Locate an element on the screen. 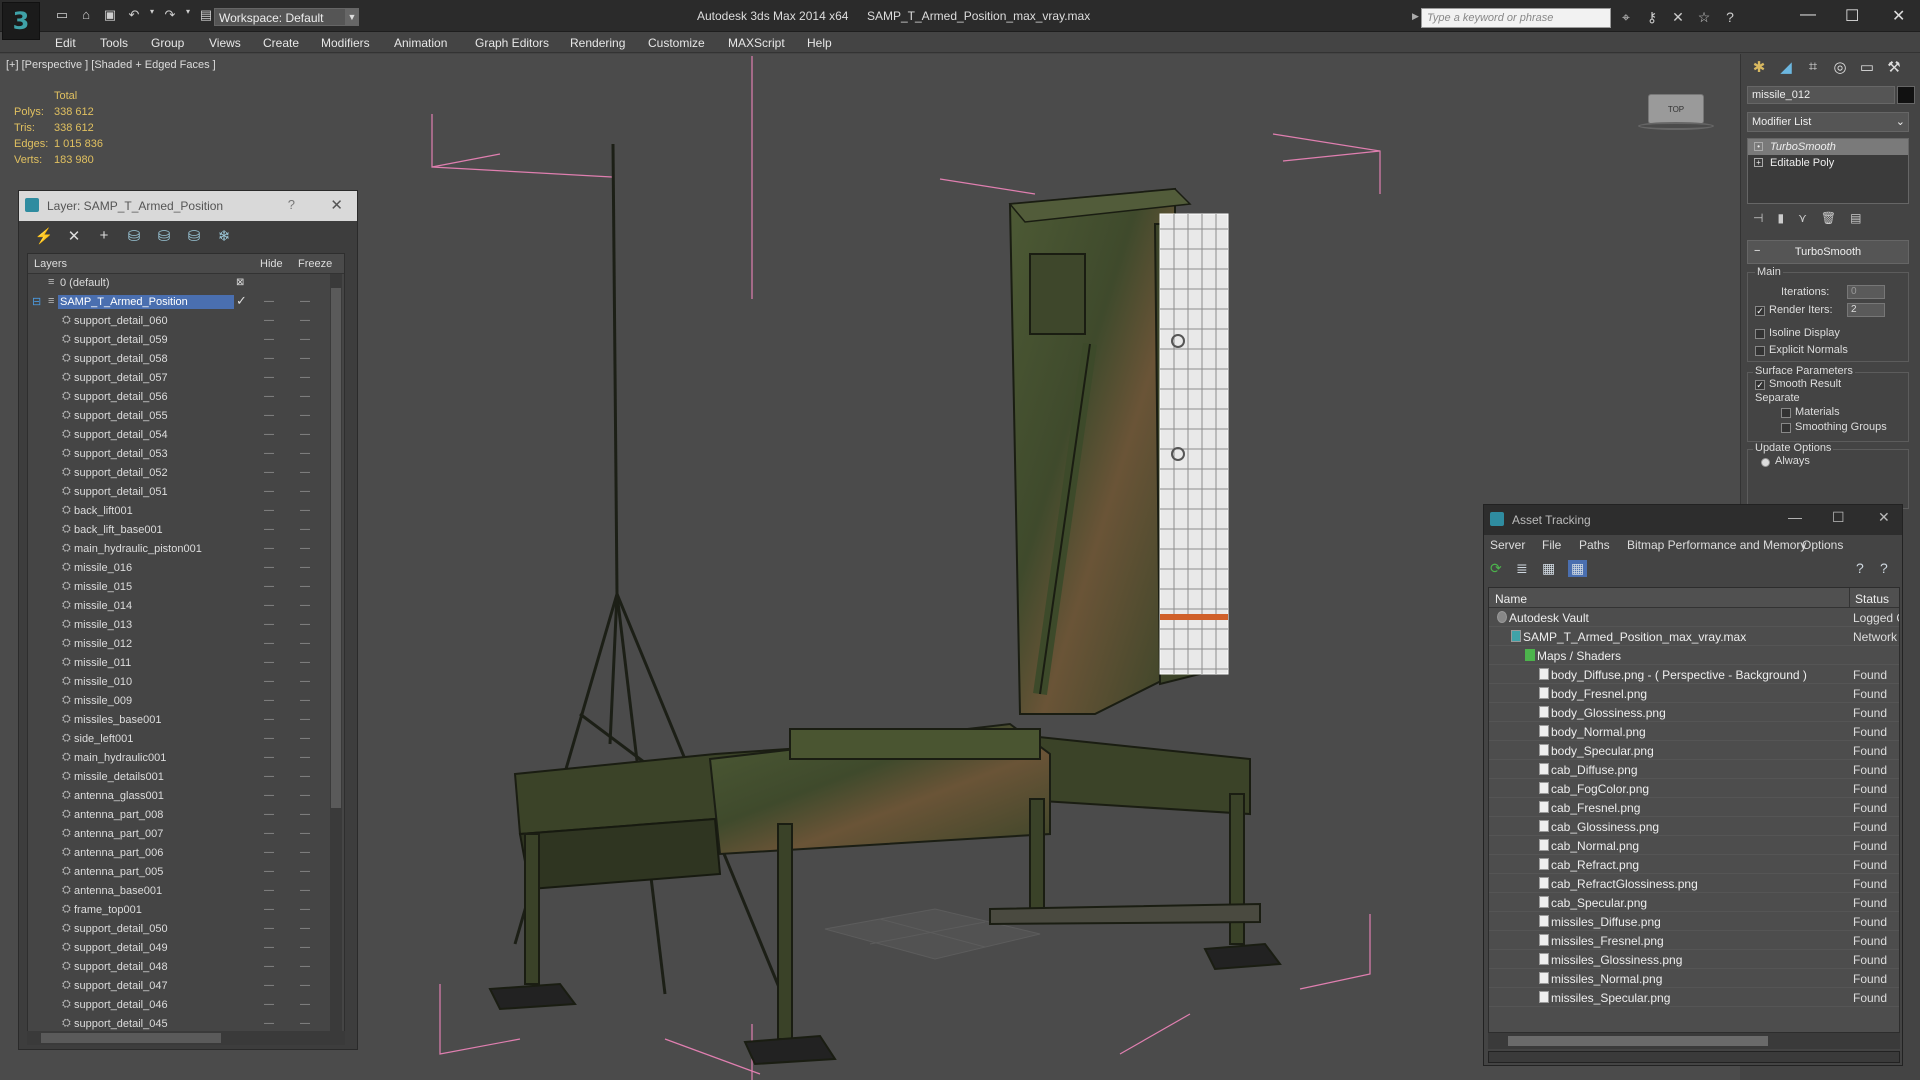 The height and width of the screenshot is (1080, 1920). layer-object-row: ⛭ support_detail_053 — — is located at coordinates (186, 454).